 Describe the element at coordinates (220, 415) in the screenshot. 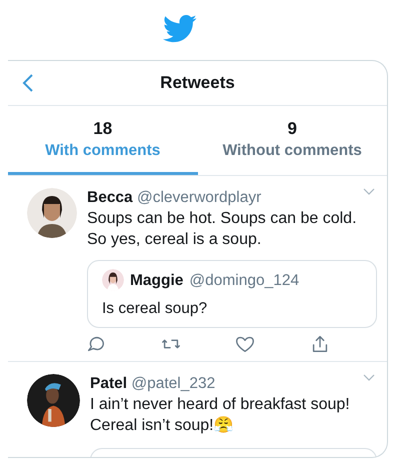

I see `tweet-text: I ain’t never heard of breakfast soup! Cereal isn’t soup!😤` at that location.